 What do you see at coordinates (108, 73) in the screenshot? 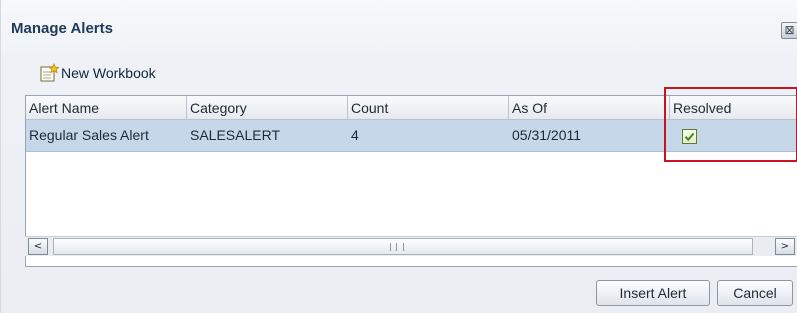
I see `new-workbook-label: New Workbook` at bounding box center [108, 73].